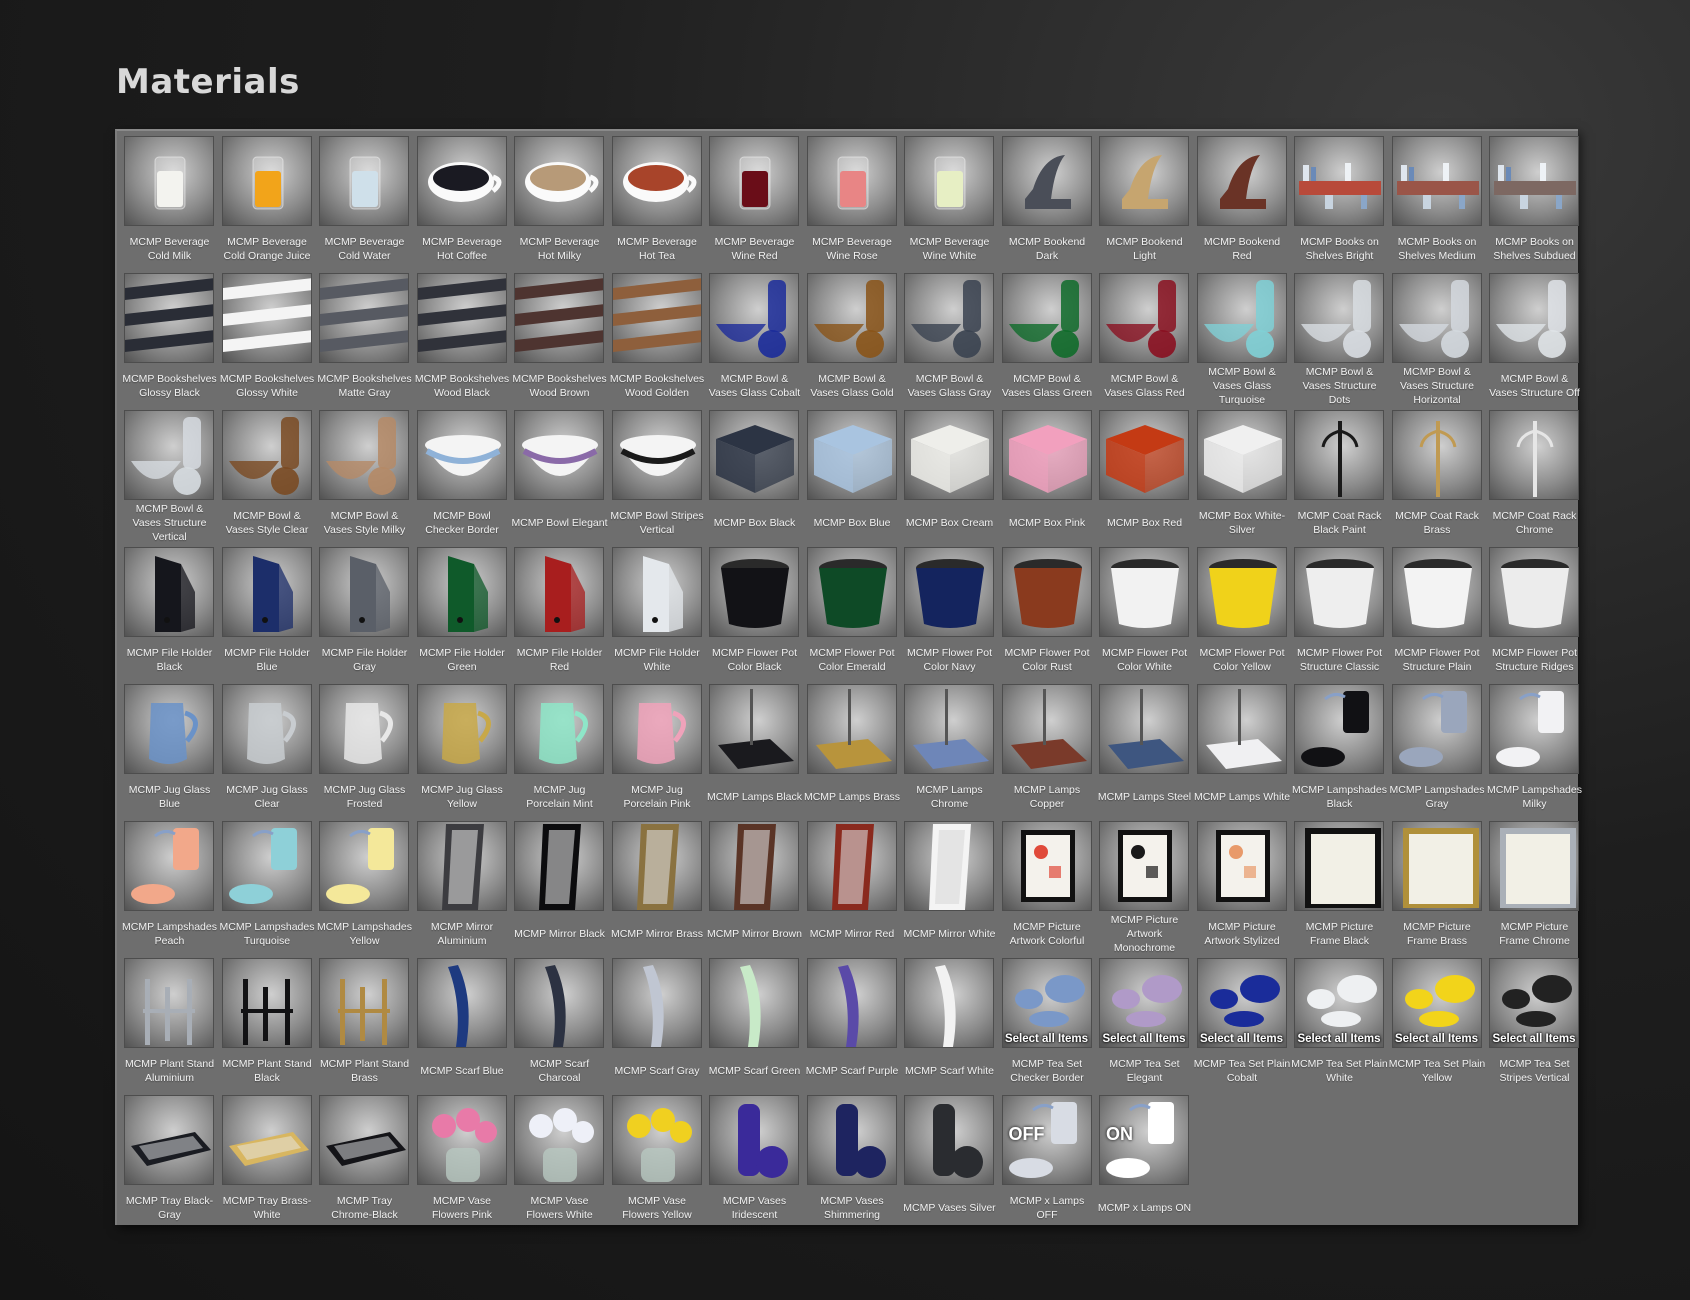  I want to click on material-tile: MCMP Books on Shelves Medium, so click(1437, 202).